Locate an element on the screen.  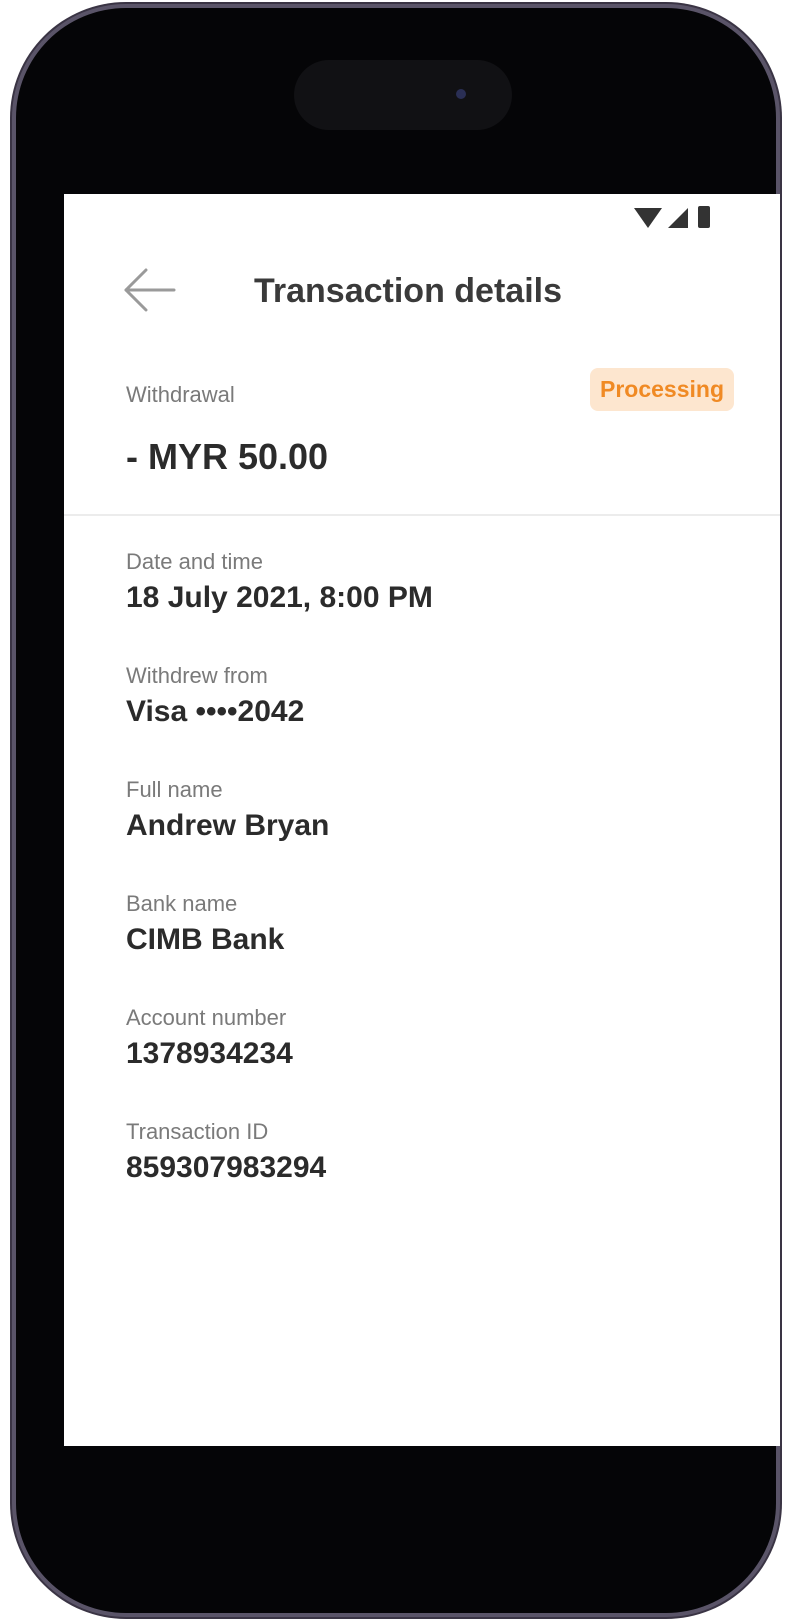
detail-account-number: Account number 1378934234 is located at coordinates (279, 1062).